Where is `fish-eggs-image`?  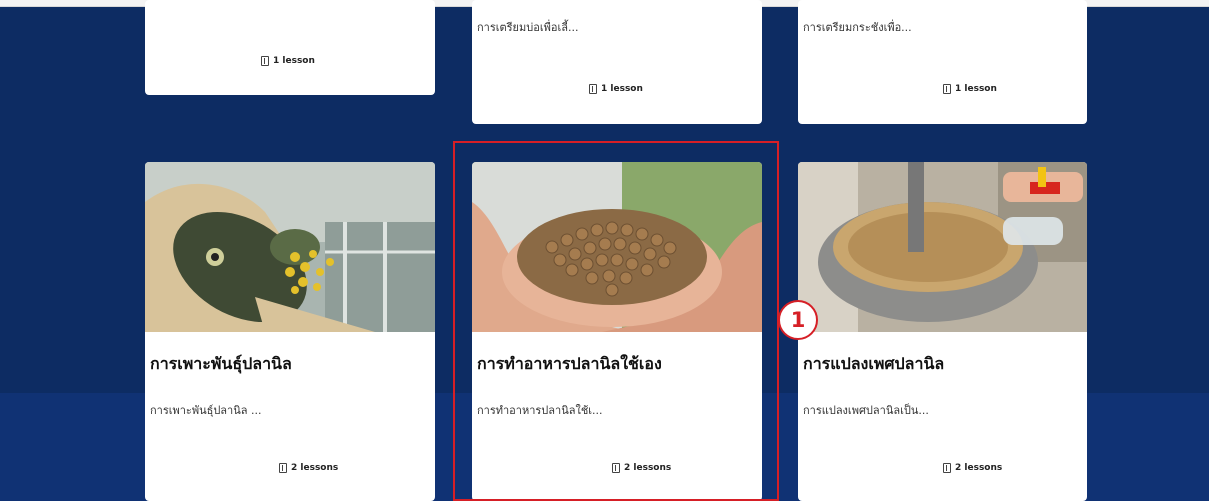
fish-eggs-image is located at coordinates (290, 247).